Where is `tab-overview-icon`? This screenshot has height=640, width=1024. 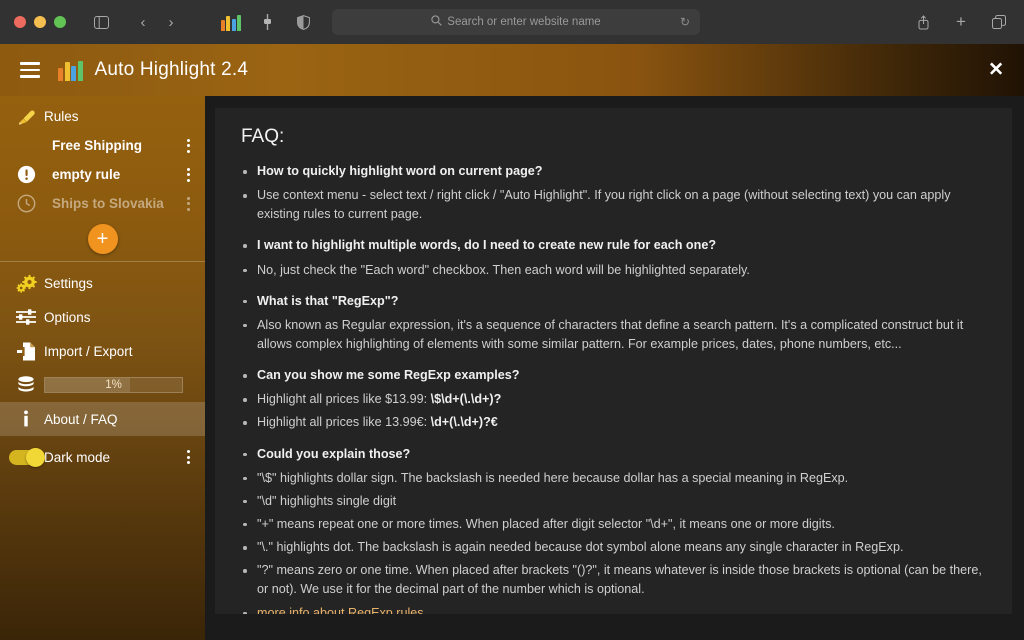 tab-overview-icon is located at coordinates (999, 22).